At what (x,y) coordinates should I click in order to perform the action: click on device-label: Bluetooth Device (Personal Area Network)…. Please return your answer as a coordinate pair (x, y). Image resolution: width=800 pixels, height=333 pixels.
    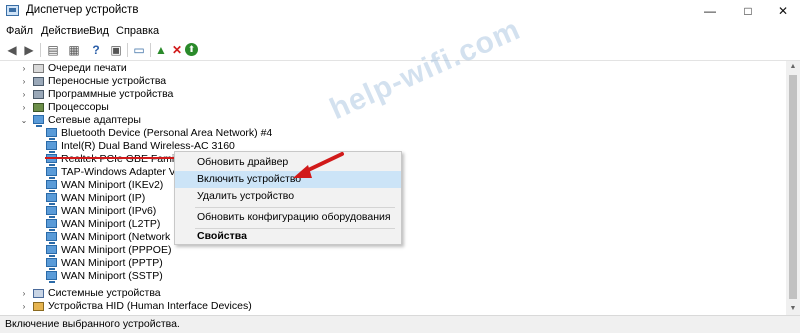
    Looking at the image, I should click on (167, 133).